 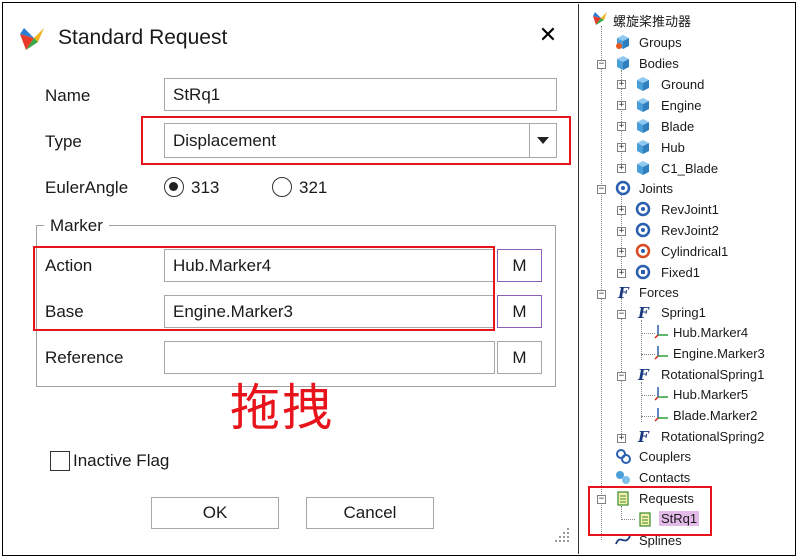 I want to click on dialog-titlebar: Standard Request ✕, so click(x=291, y=34).